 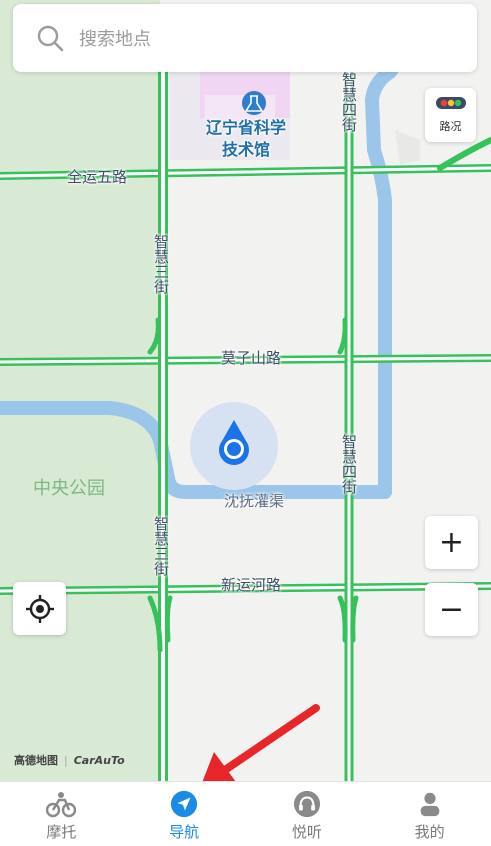 What do you see at coordinates (429, 804) in the screenshot?
I see `profile-icon` at bounding box center [429, 804].